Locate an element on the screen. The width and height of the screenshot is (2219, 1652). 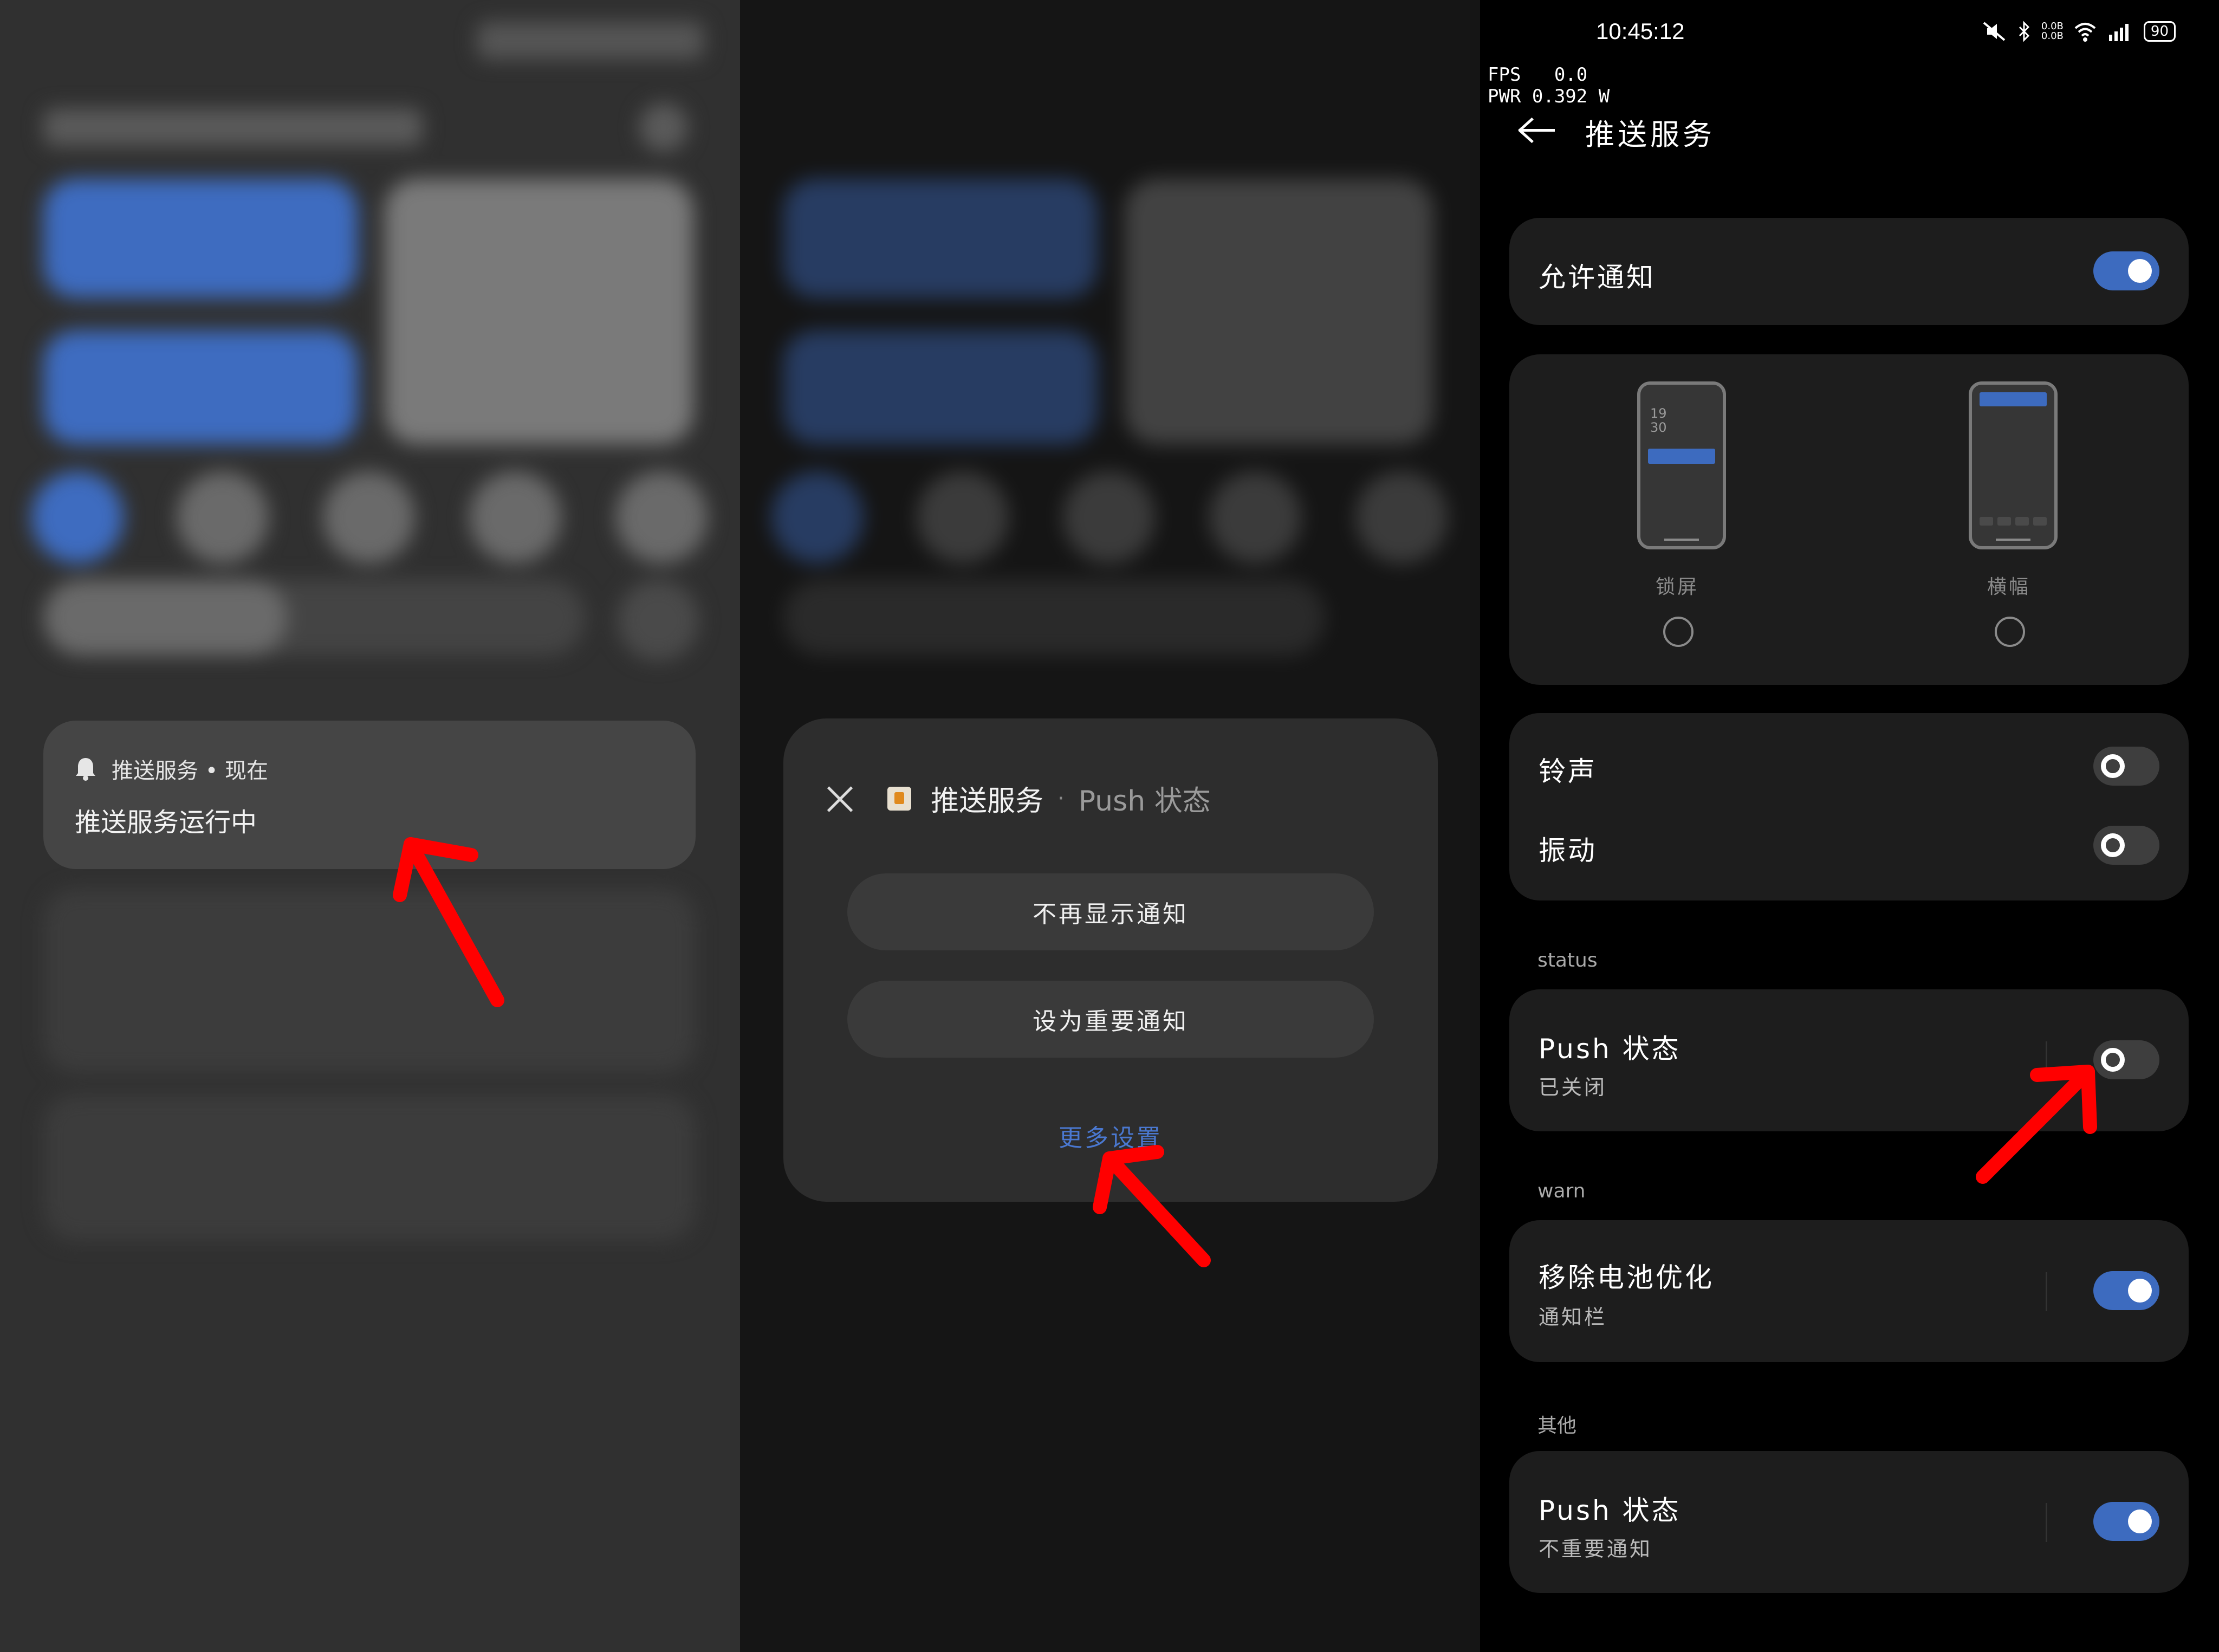
wifi-icon is located at coordinates (2085, 32).